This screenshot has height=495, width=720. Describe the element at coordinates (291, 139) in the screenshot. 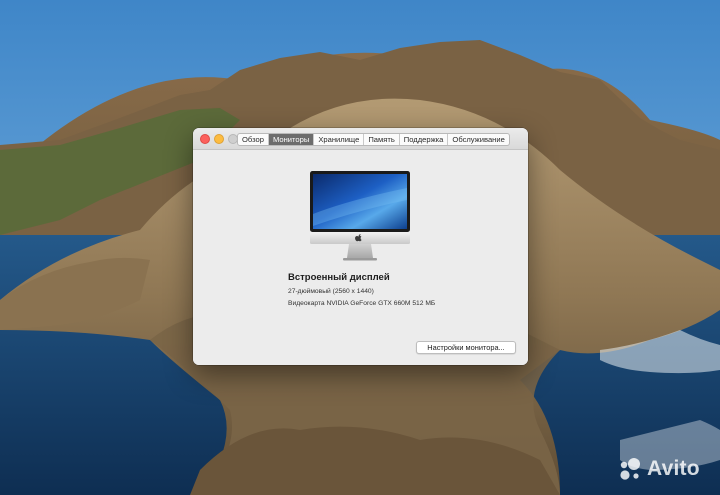

I see `tab-displays: Мониторы` at that location.